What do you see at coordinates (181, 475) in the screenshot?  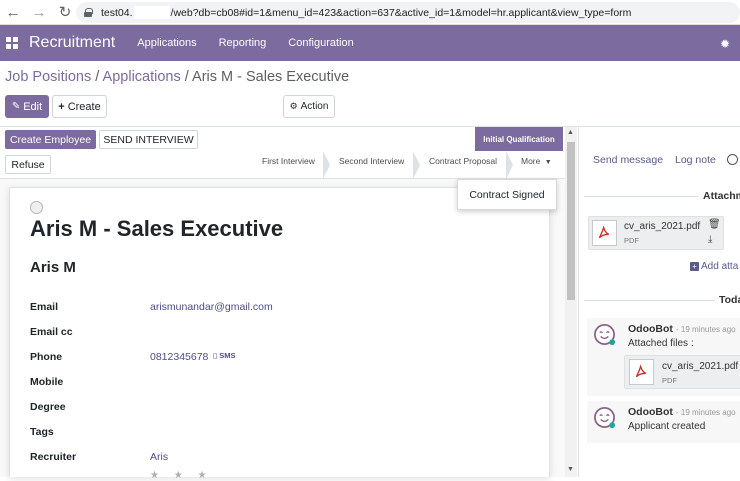 I see `evaluation-stars: ★ ★ ★` at bounding box center [181, 475].